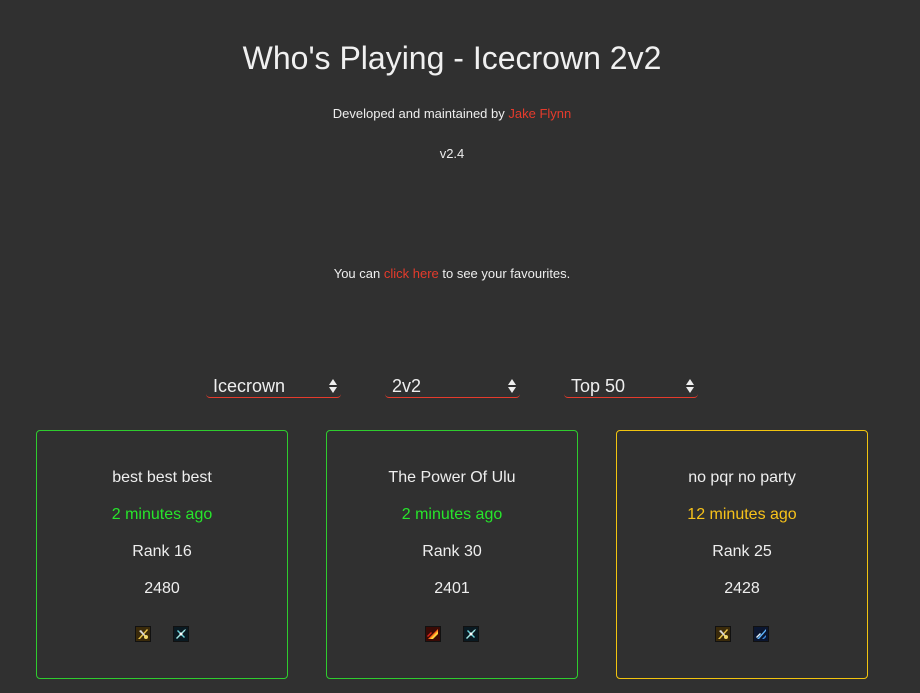 The width and height of the screenshot is (920, 693). I want to click on credit-line: Developed and maintained by Jake Flynn, so click(452, 113).